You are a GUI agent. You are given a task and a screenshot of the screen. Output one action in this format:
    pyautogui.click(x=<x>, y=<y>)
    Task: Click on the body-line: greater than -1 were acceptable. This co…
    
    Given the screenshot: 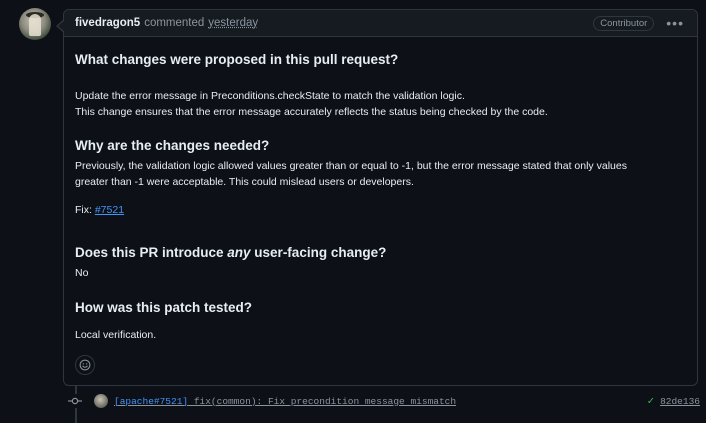 What is the action you would take?
    pyautogui.click(x=244, y=182)
    